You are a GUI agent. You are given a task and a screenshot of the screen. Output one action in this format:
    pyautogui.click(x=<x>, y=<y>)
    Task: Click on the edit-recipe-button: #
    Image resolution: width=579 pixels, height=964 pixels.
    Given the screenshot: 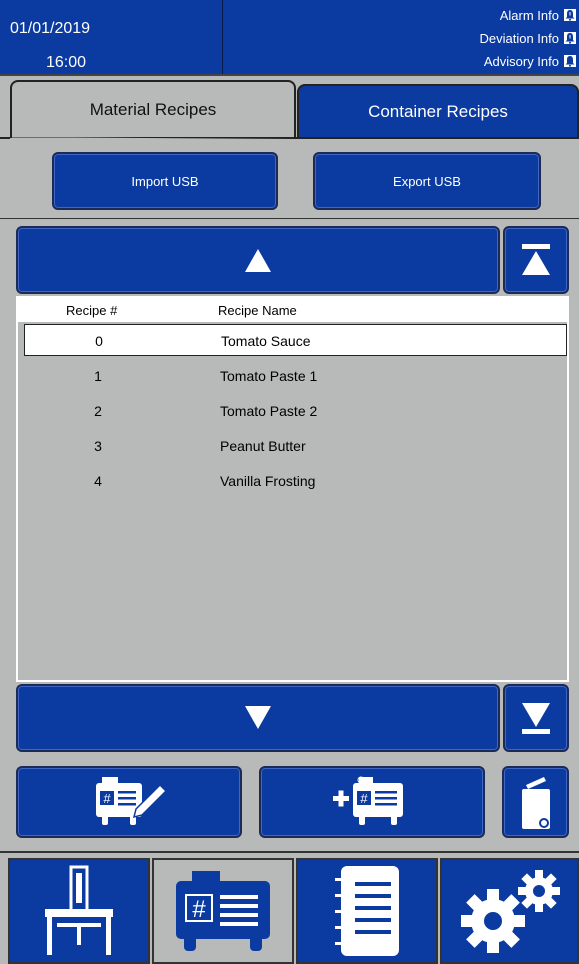 What is the action you would take?
    pyautogui.click(x=129, y=802)
    